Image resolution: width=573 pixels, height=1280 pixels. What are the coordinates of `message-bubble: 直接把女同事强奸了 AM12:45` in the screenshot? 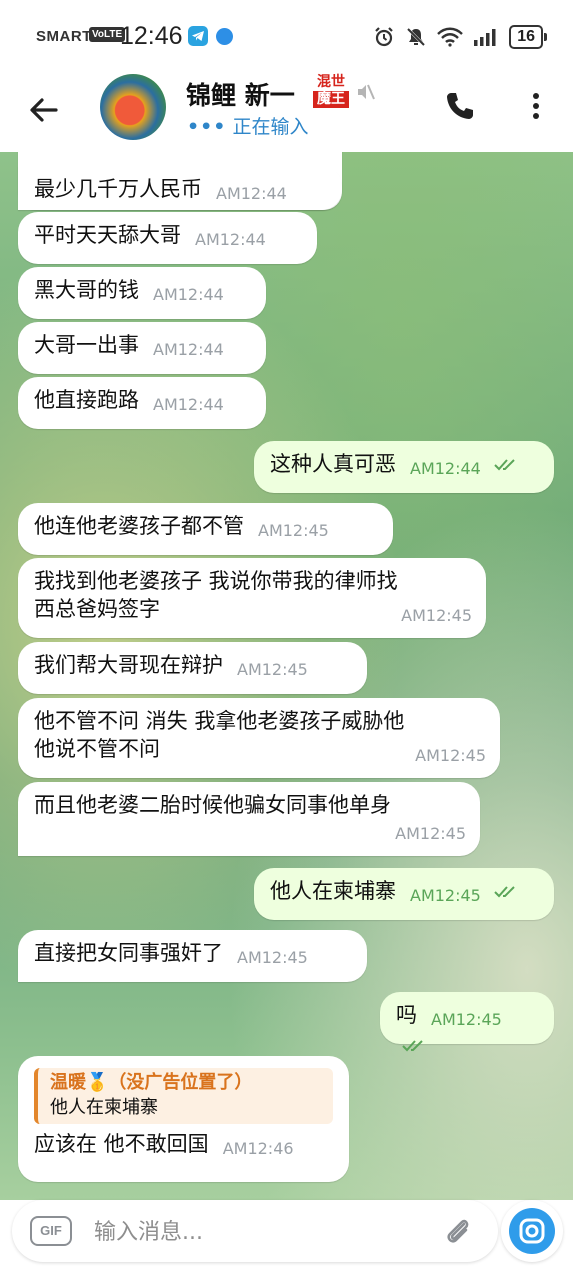 It's located at (192, 956).